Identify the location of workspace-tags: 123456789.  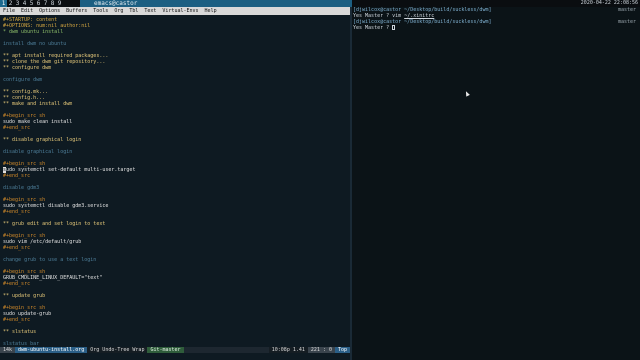
(31, 3).